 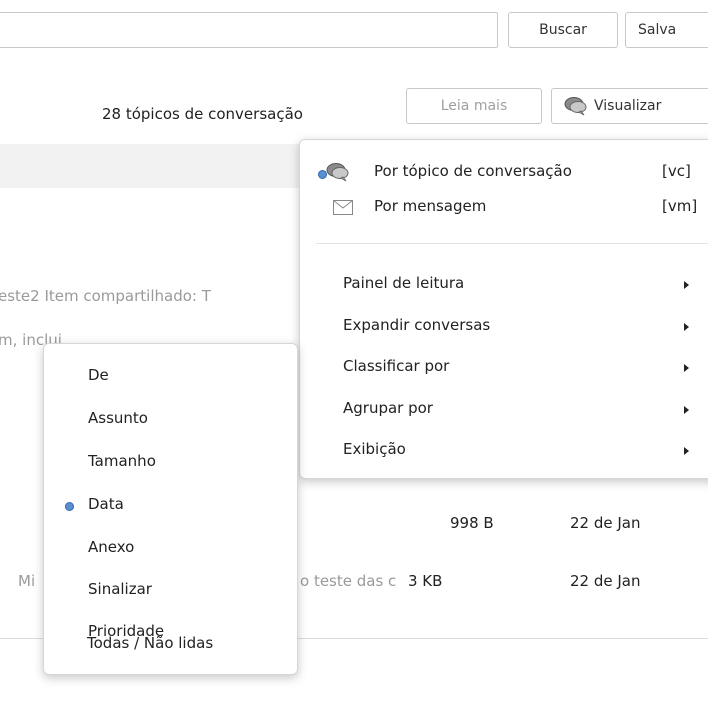 I want to click on by-topic-shortcut: [vc], so click(x=676, y=171).